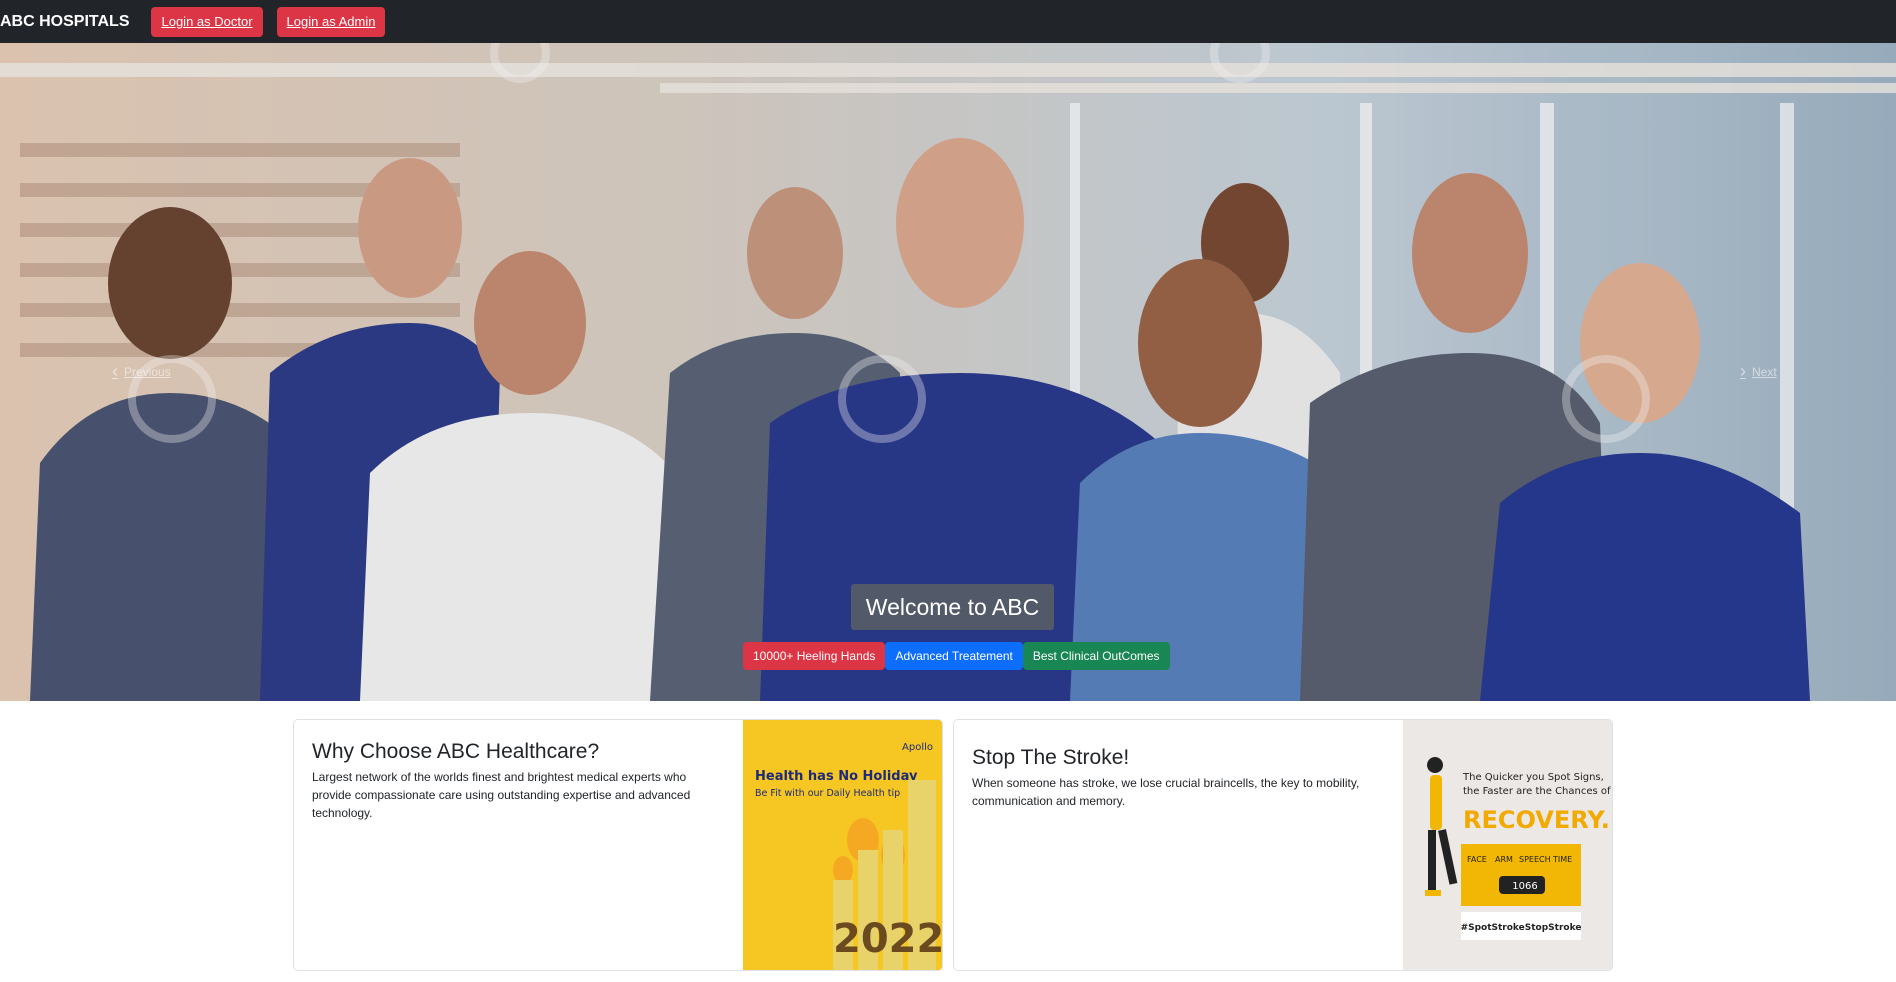 This screenshot has width=1896, height=982. Describe the element at coordinates (1477, 859) in the screenshot. I see `sign-face: FACE` at that location.